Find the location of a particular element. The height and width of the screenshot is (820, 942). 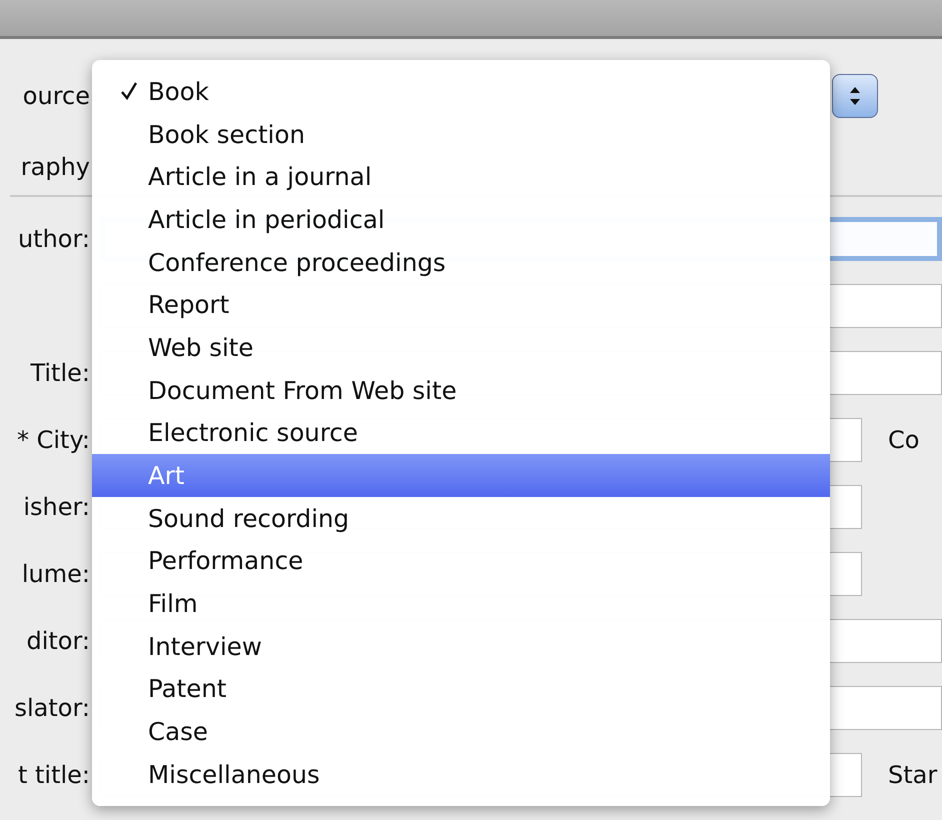

field-label: Title: is located at coordinates (59, 372).